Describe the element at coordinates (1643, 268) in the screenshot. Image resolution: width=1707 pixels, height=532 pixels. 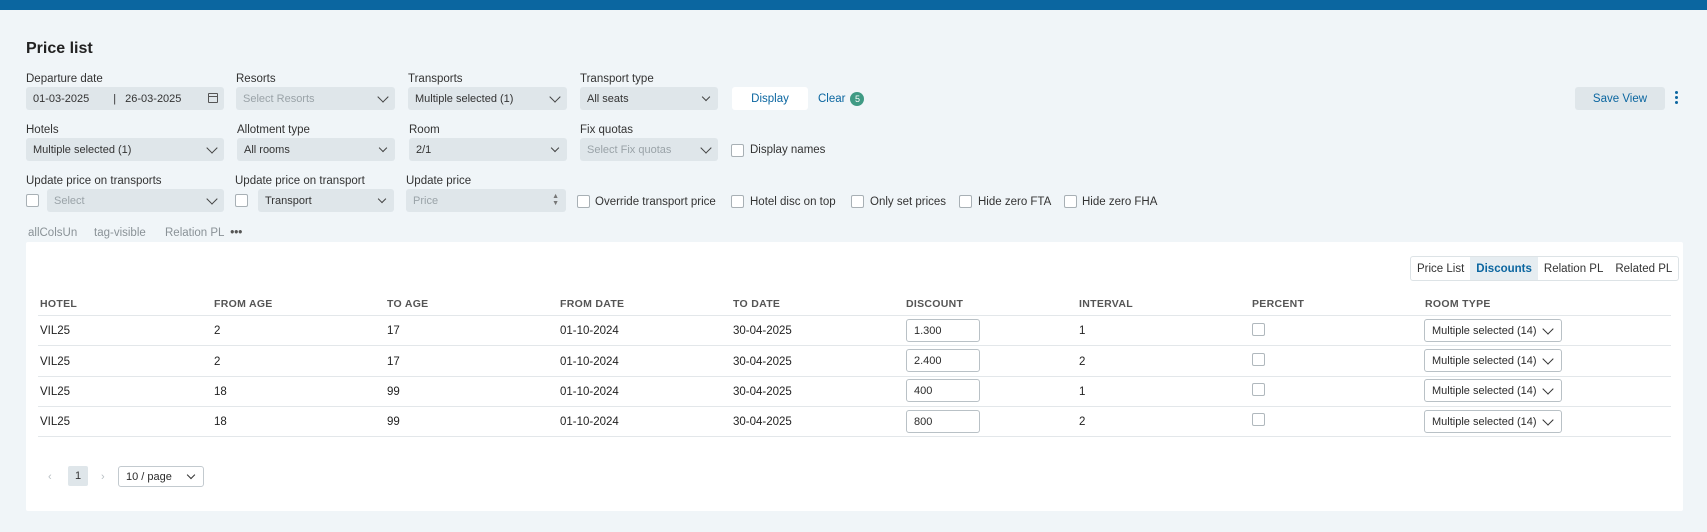
I see `tab-related-pl: Related PL` at that location.